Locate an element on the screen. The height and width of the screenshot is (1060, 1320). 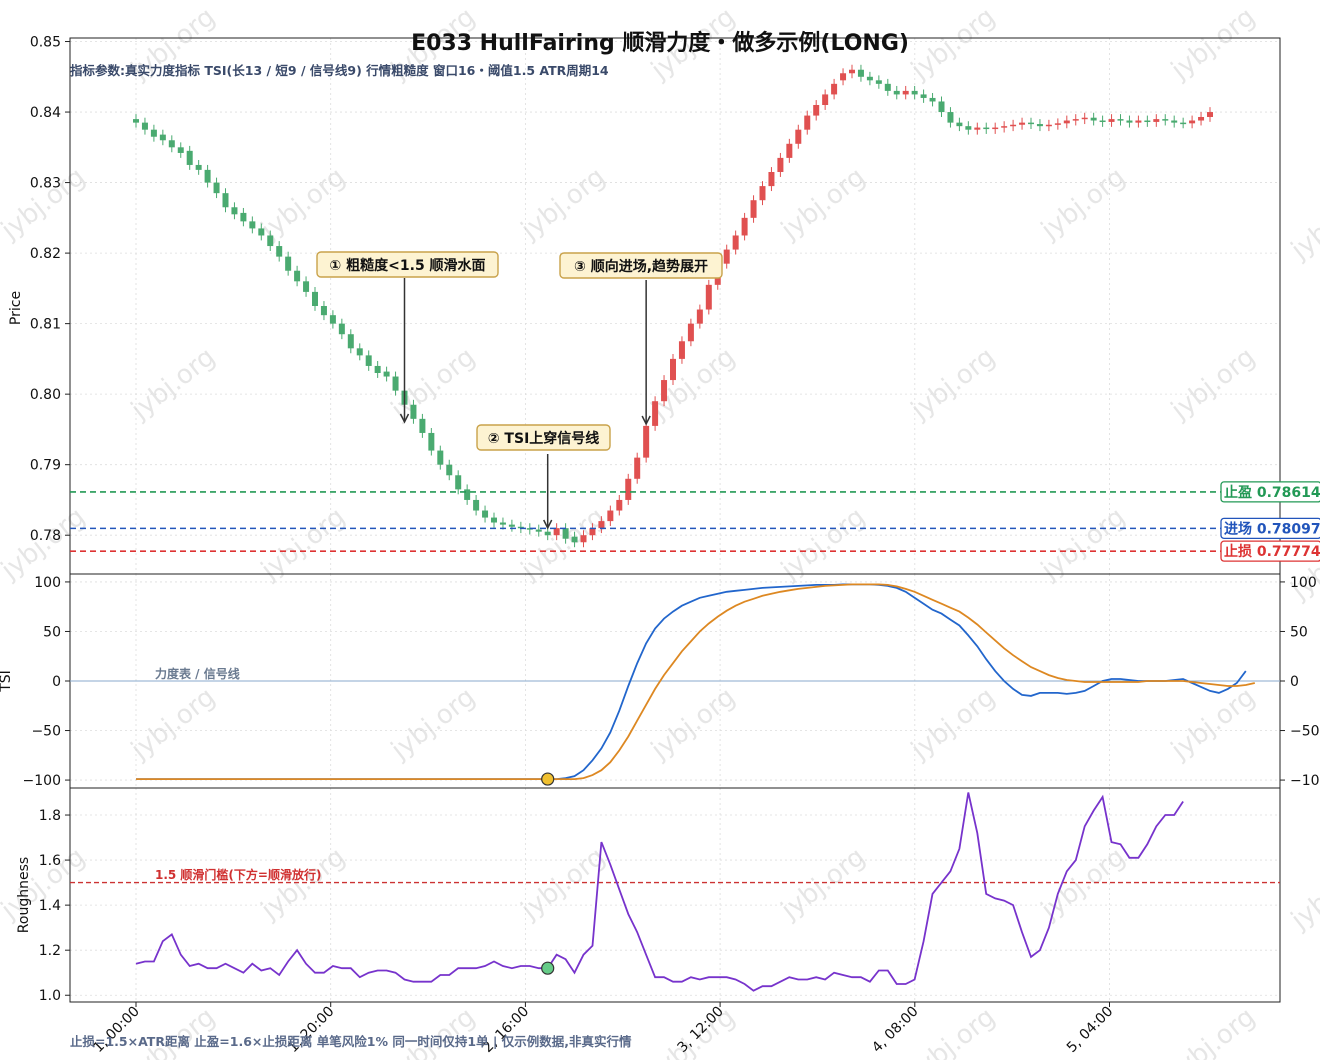
tsi-y-tick-label: −100 is located at coordinates (42, 781).